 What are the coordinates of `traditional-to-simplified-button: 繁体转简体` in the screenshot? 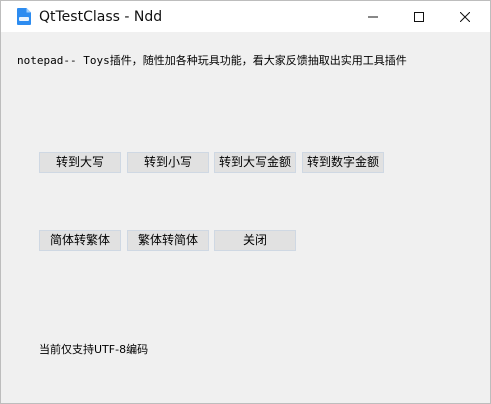 It's located at (168, 240).